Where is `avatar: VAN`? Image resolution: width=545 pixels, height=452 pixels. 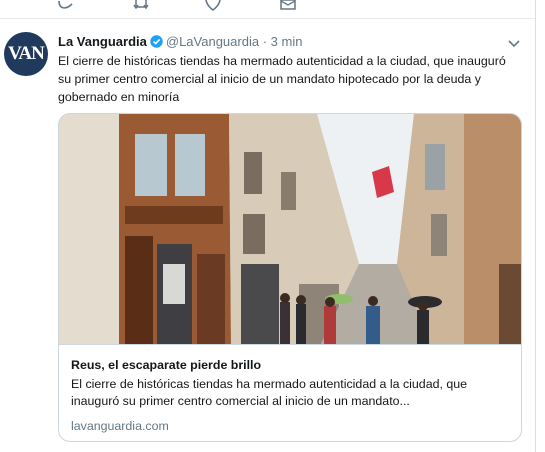
avatar: VAN is located at coordinates (26, 54).